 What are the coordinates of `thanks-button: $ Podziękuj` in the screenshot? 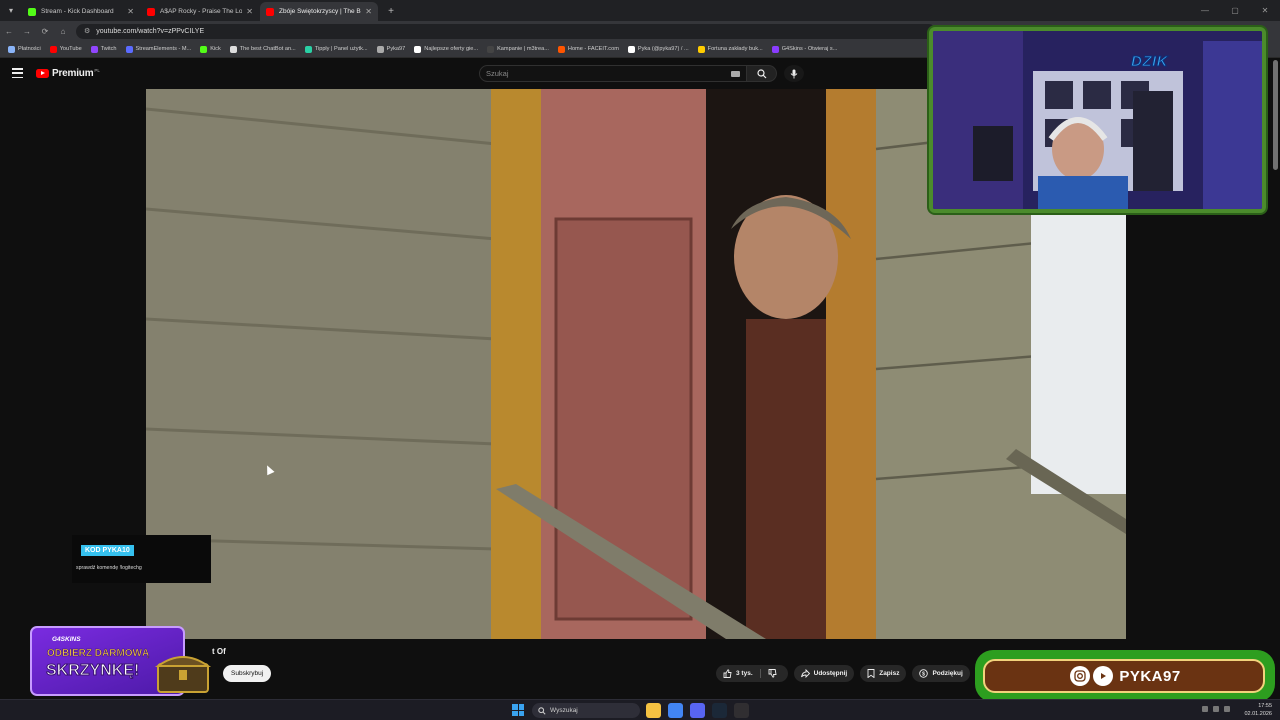 It's located at (941, 673).